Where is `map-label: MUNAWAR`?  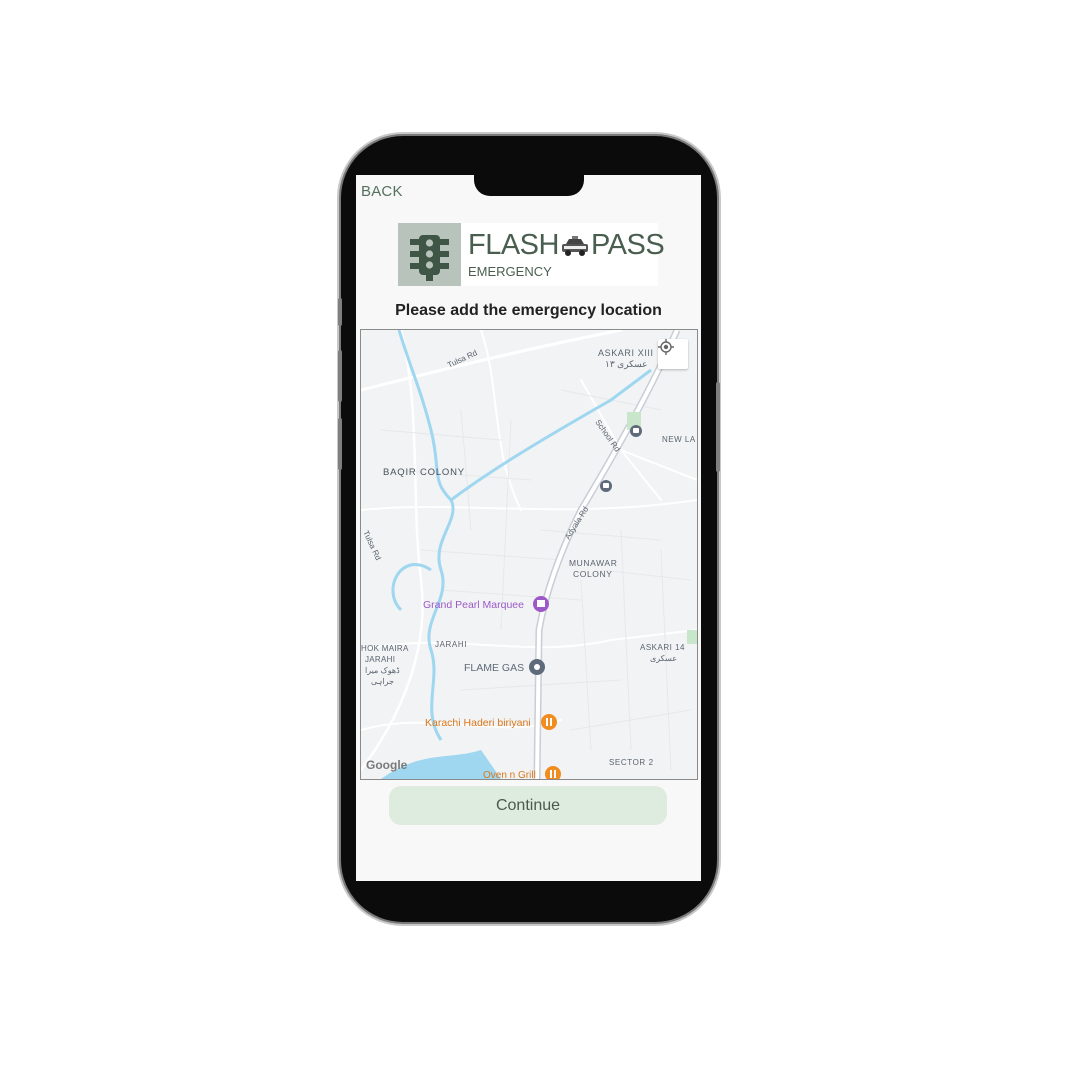
map-label: MUNAWAR is located at coordinates (593, 563).